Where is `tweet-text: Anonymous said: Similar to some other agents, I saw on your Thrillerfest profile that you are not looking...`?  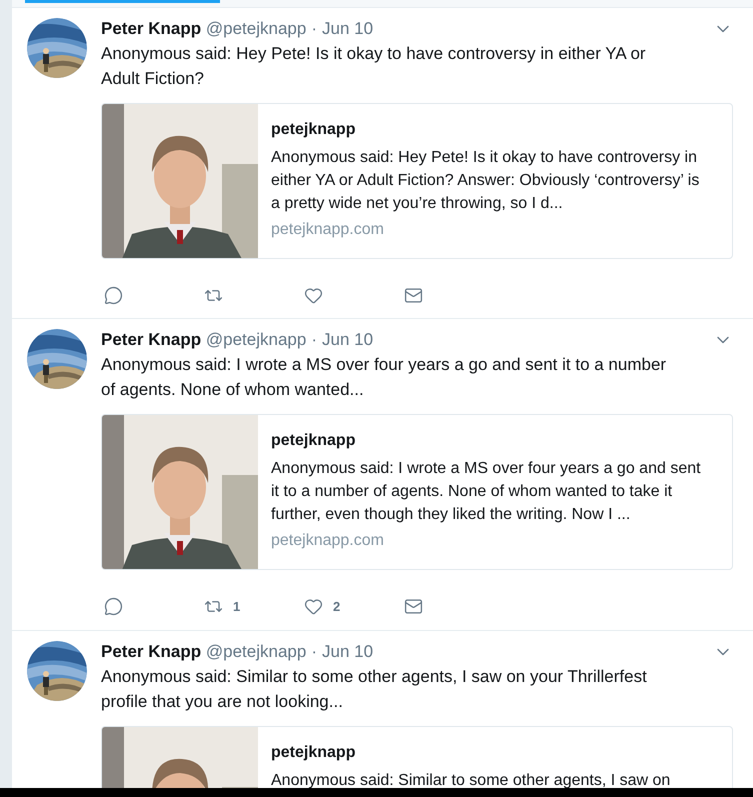
tweet-text: Anonymous said: Similar to some other agents, I saw on your Thrillerfest profile that you are not looking... is located at coordinates (374, 689).